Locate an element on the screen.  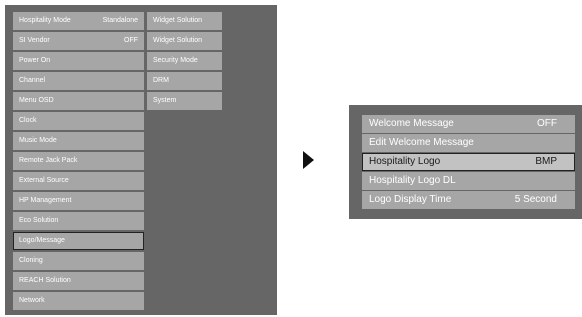
menu-item-hospitality-mode: Hospitality Mode Standalone is located at coordinates (78, 21).